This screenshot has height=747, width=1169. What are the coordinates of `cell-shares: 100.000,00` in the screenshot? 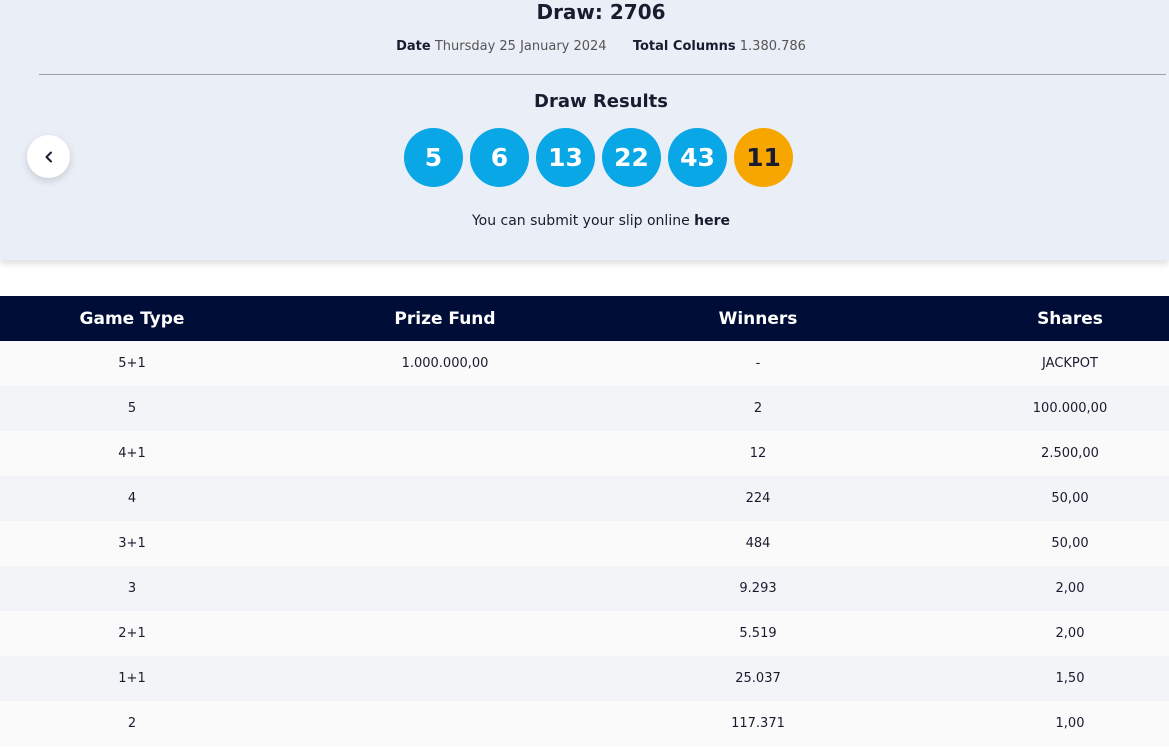 It's located at (1070, 408).